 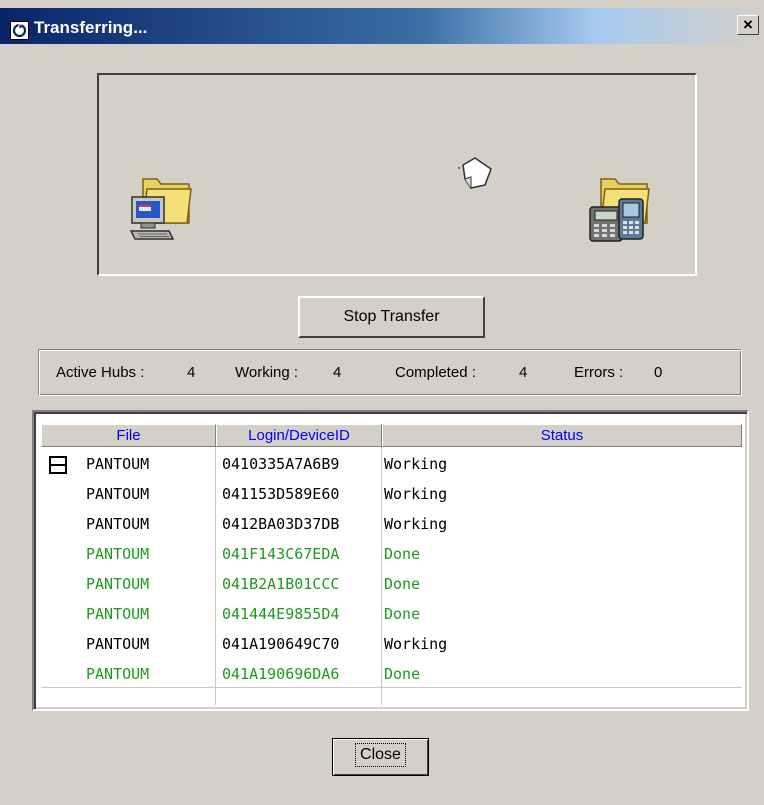 I want to click on device-id-cell: 041444E9855D4, so click(x=281, y=614).